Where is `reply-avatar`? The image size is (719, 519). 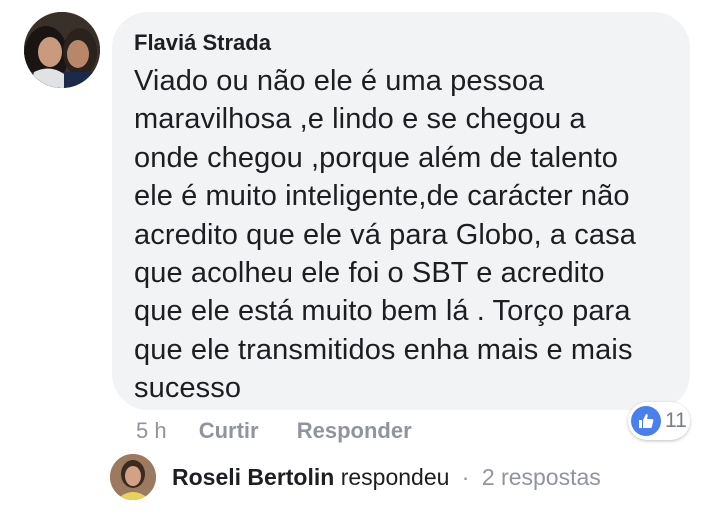 reply-avatar is located at coordinates (133, 477).